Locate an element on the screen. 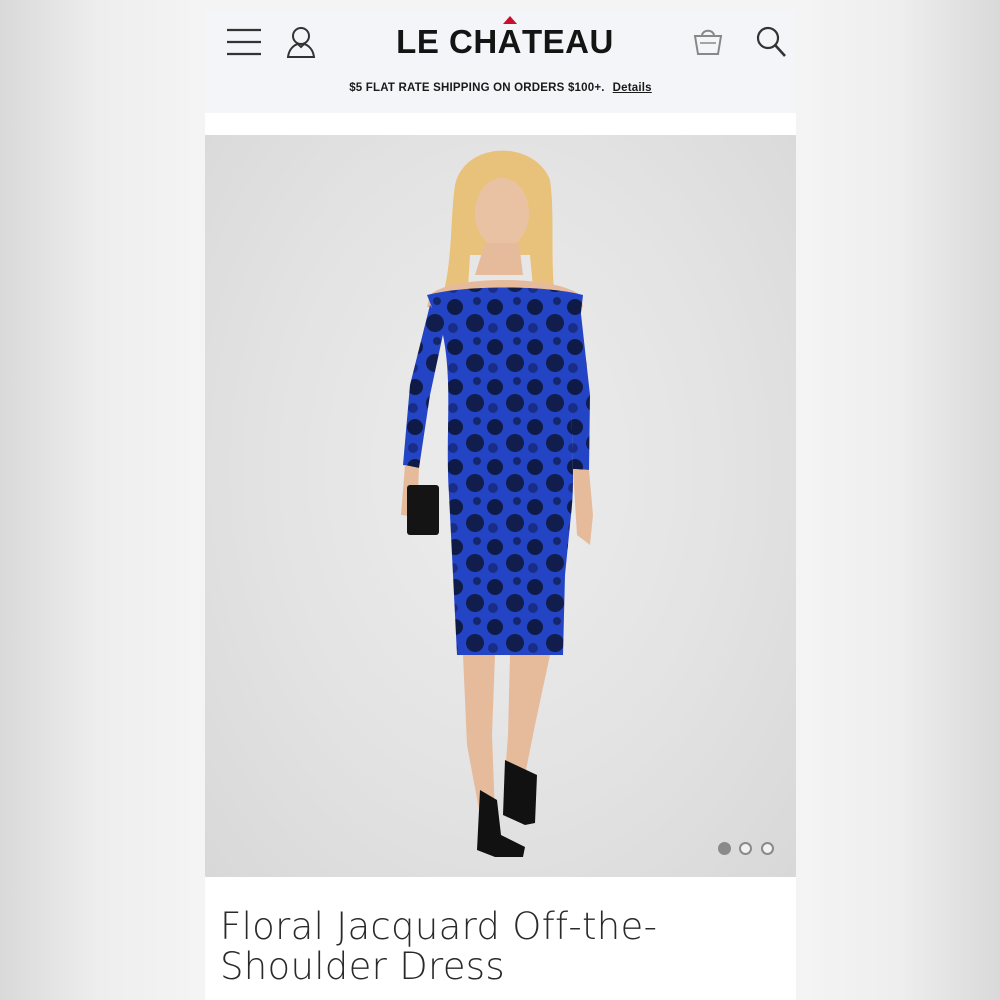 This screenshot has height=1000, width=1000. logo-accent-letter: A is located at coordinates (510, 39).